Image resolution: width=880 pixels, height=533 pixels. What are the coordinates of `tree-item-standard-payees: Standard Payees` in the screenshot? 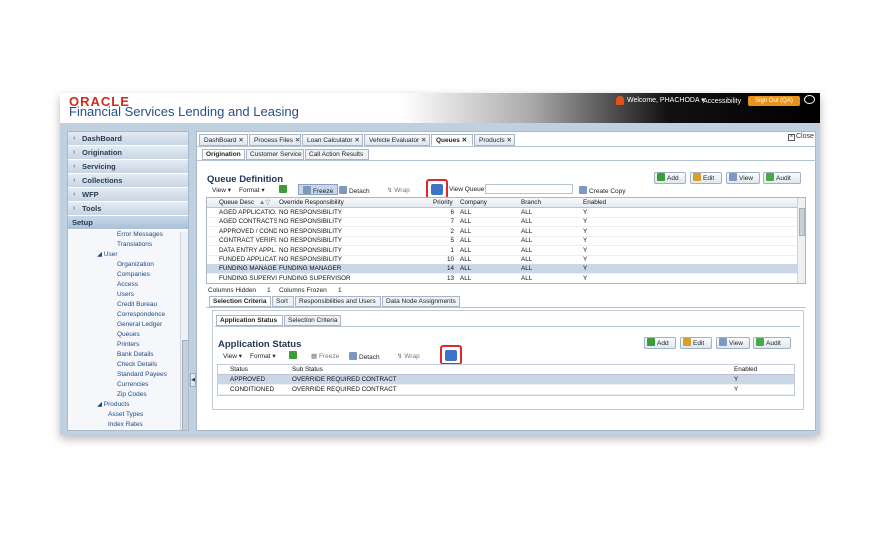 It's located at (124, 375).